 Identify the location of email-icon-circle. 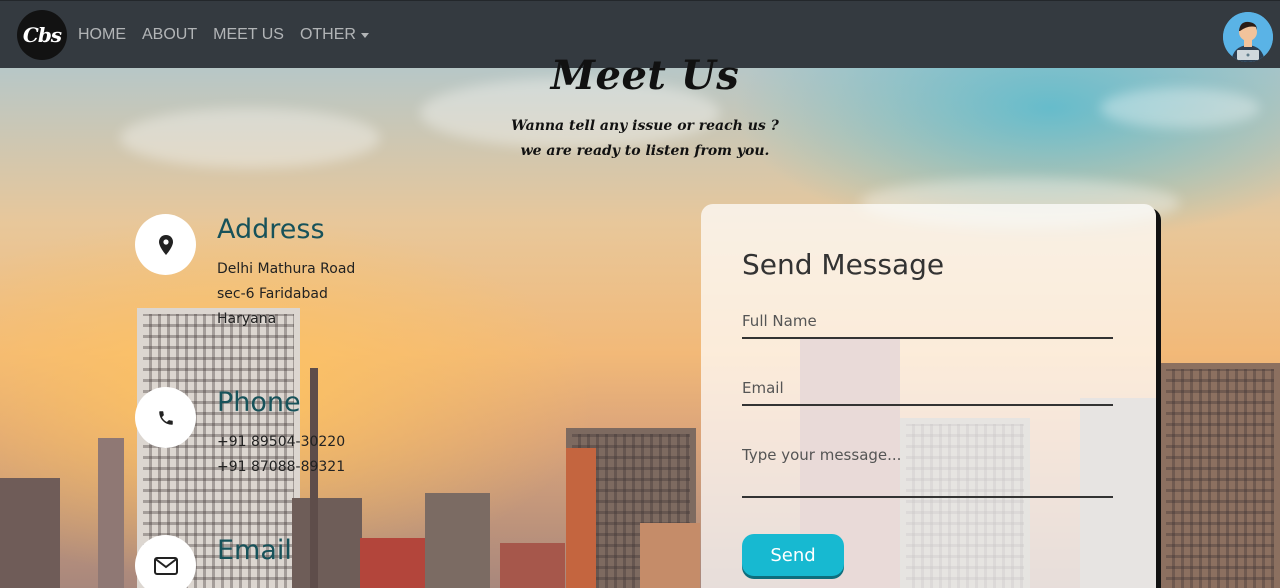
(165, 561).